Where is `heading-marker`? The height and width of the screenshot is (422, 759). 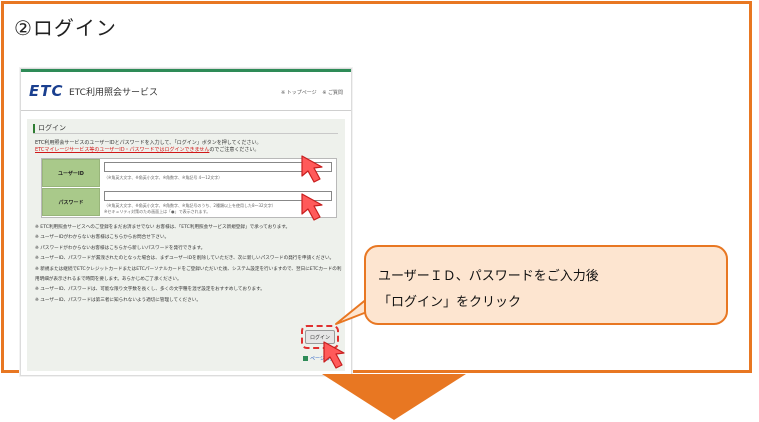
heading-marker is located at coordinates (34, 128).